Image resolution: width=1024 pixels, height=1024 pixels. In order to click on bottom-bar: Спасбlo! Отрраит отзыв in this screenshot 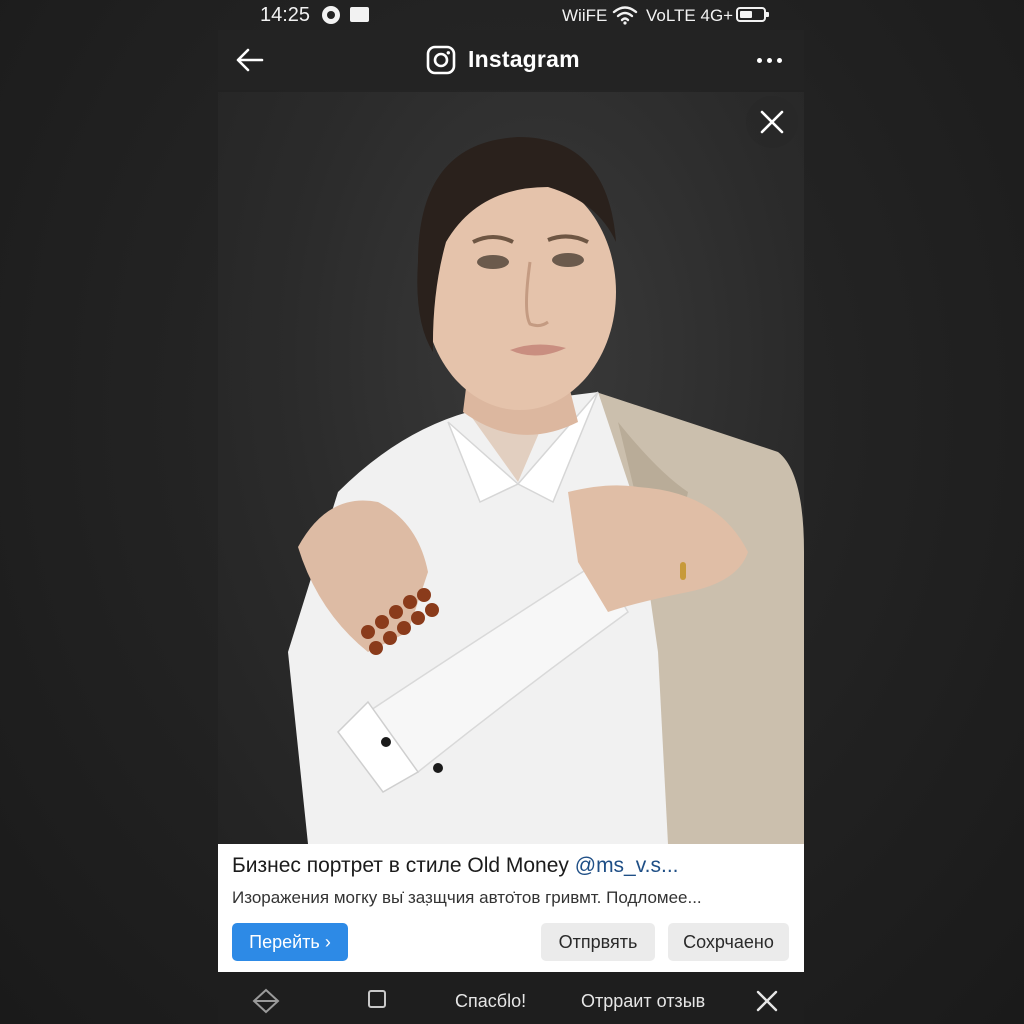, I will do `click(511, 998)`.